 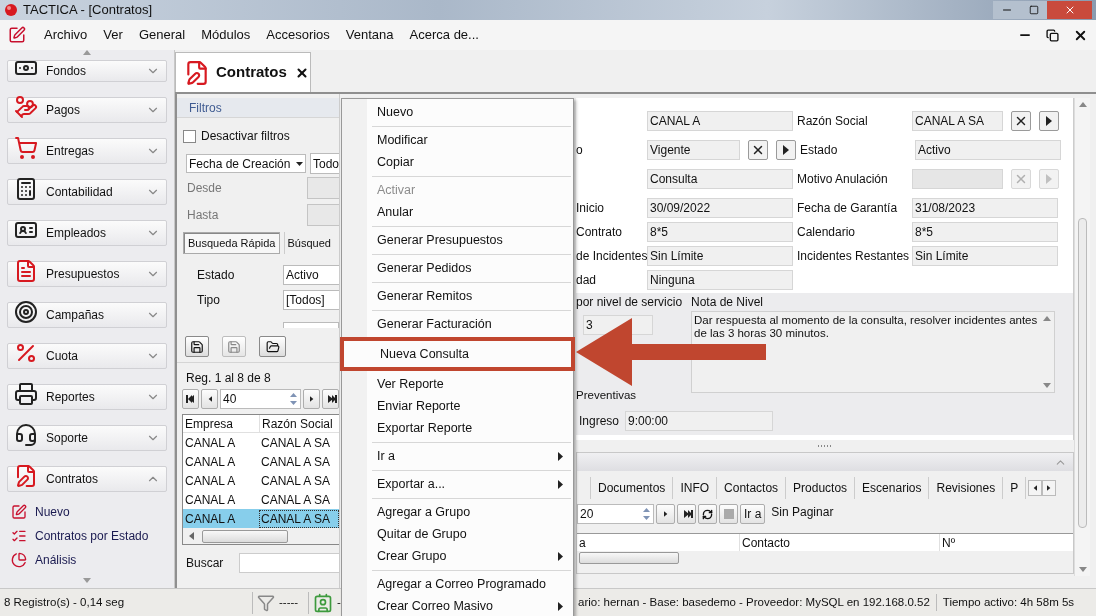 I want to click on text-field: 31/08/2023, so click(x=985, y=208).